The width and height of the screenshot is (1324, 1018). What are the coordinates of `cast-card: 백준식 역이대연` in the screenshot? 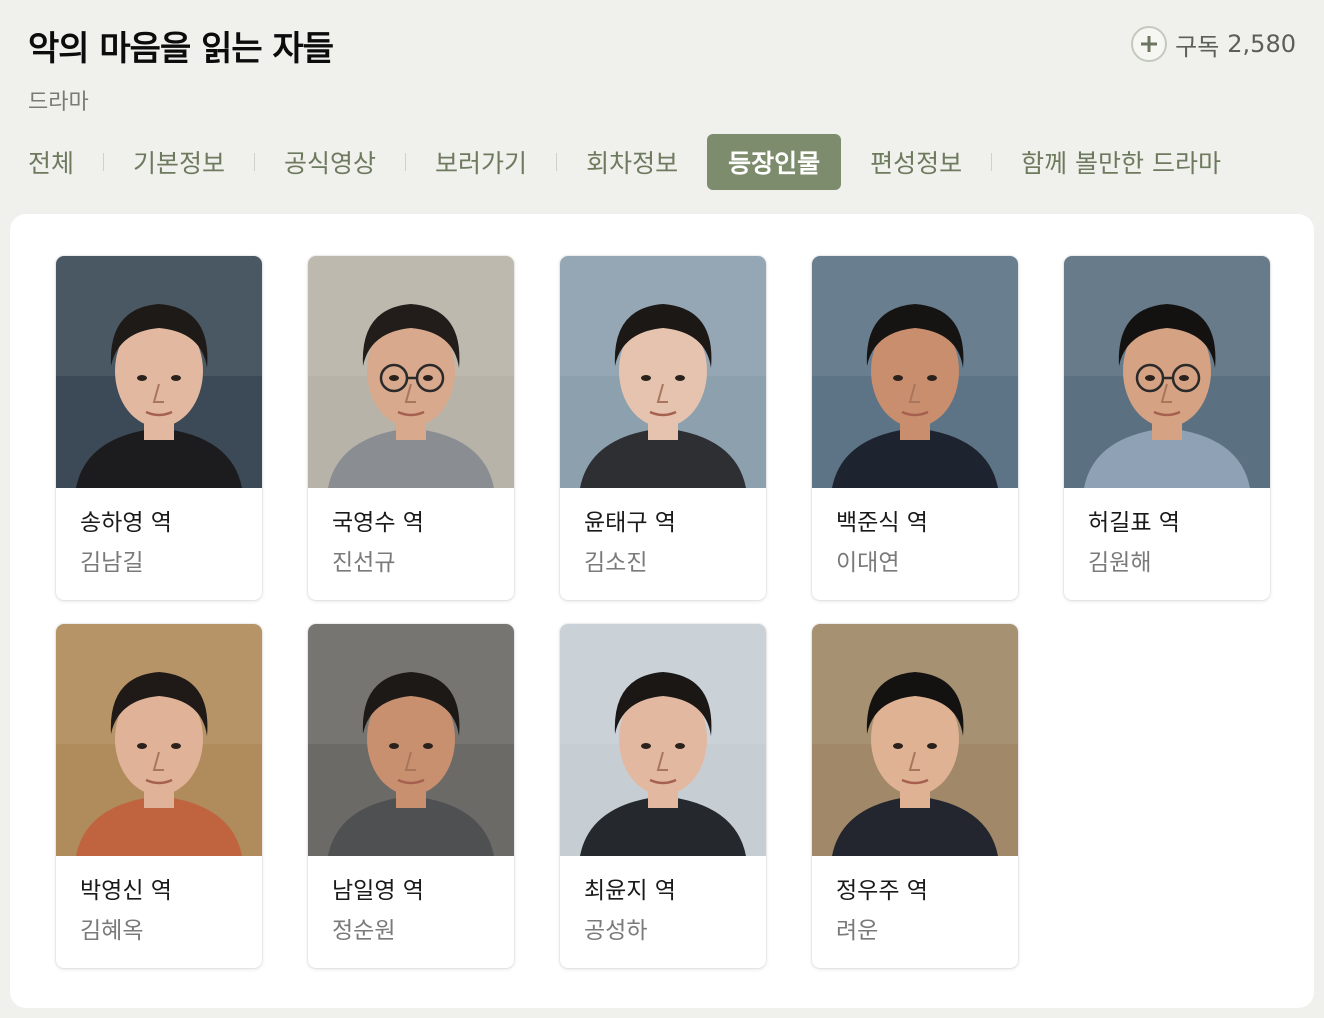 It's located at (915, 428).